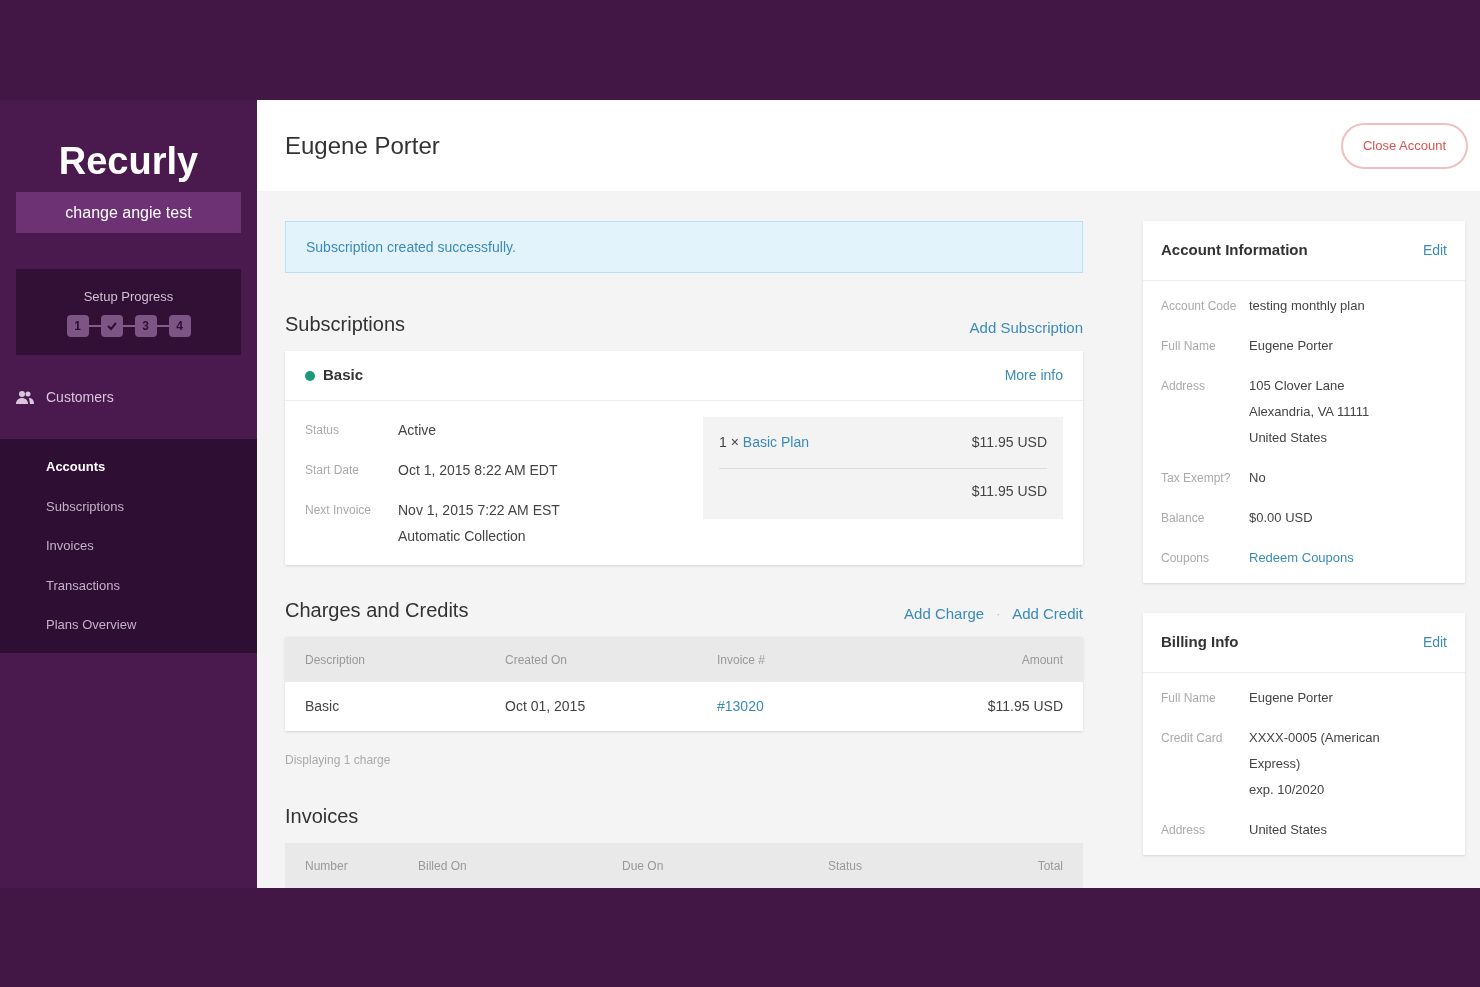 Image resolution: width=1480 pixels, height=987 pixels. What do you see at coordinates (1041, 660) in the screenshot?
I see `column-header: Amount` at bounding box center [1041, 660].